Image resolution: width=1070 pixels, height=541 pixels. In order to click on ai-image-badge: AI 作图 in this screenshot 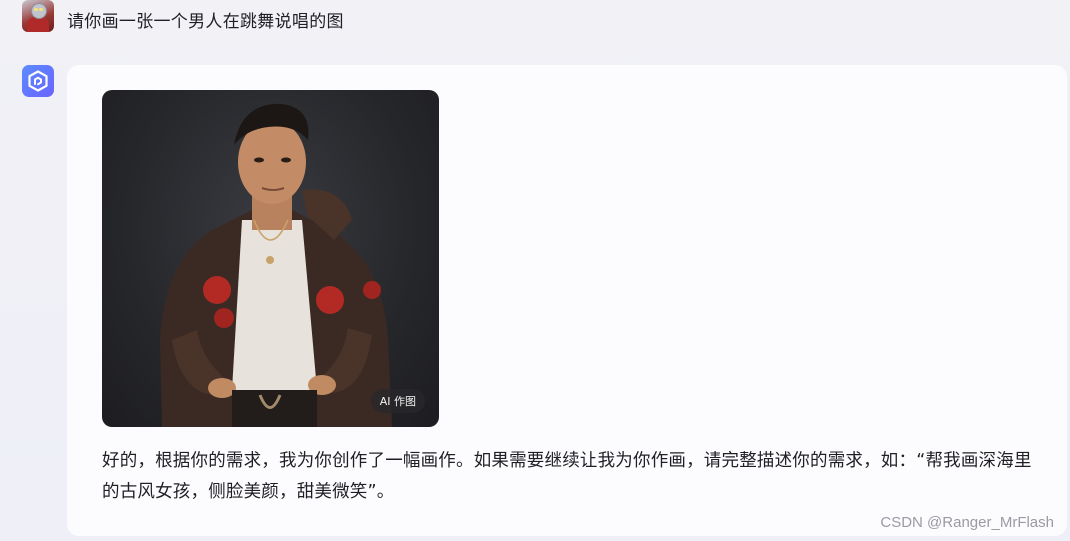, I will do `click(397, 401)`.